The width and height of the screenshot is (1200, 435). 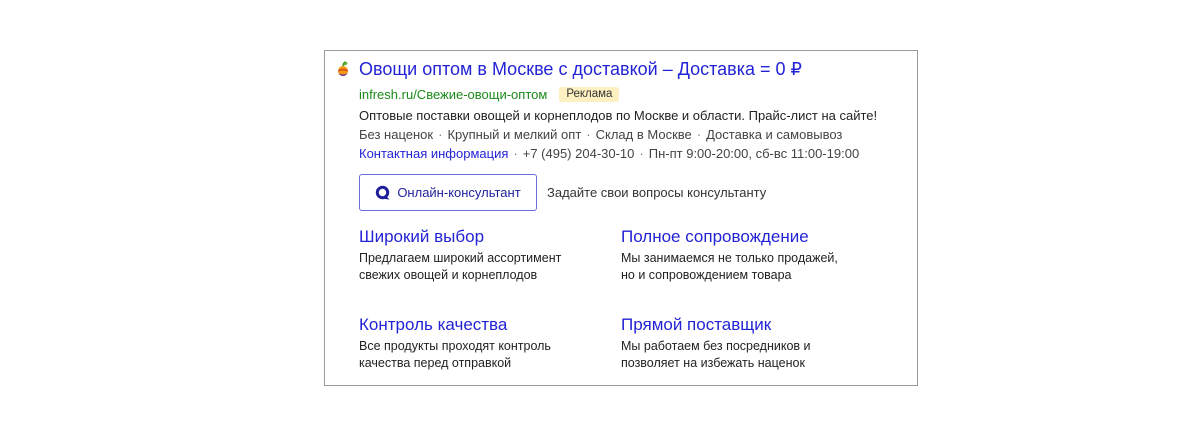 What do you see at coordinates (396, 134) in the screenshot?
I see `feature-item: Без наценок` at bounding box center [396, 134].